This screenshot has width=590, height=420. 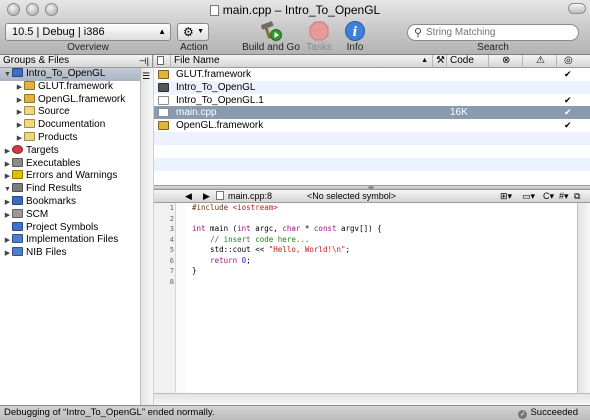 What do you see at coordinates (54, 112) in the screenshot?
I see `sidebar-item-label: Source` at bounding box center [54, 112].